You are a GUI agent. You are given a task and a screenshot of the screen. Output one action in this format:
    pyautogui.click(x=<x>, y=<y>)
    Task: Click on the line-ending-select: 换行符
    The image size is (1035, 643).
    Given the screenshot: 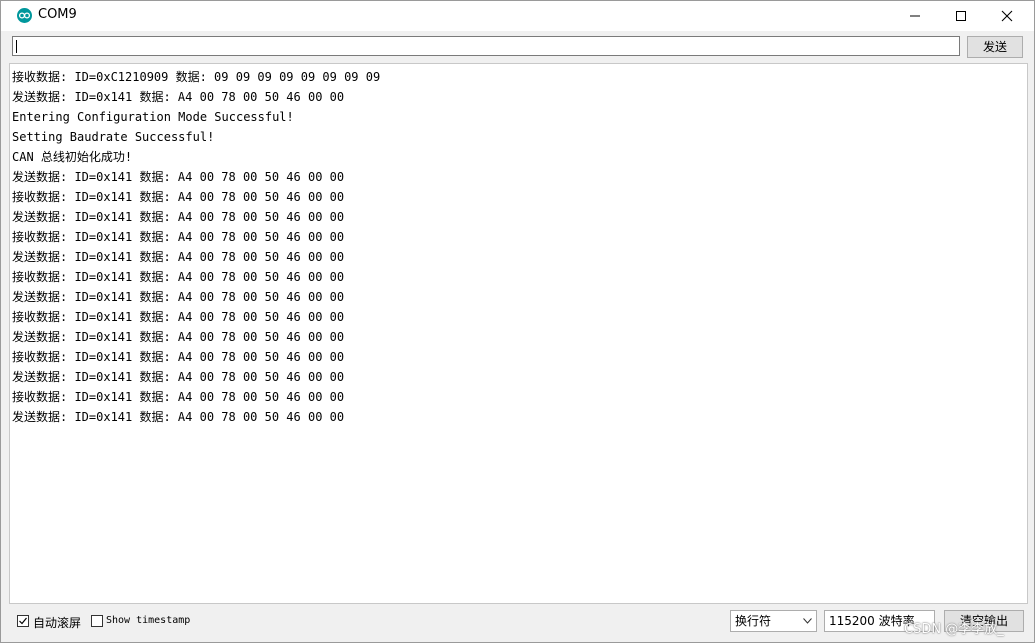 What is the action you would take?
    pyautogui.click(x=773, y=621)
    